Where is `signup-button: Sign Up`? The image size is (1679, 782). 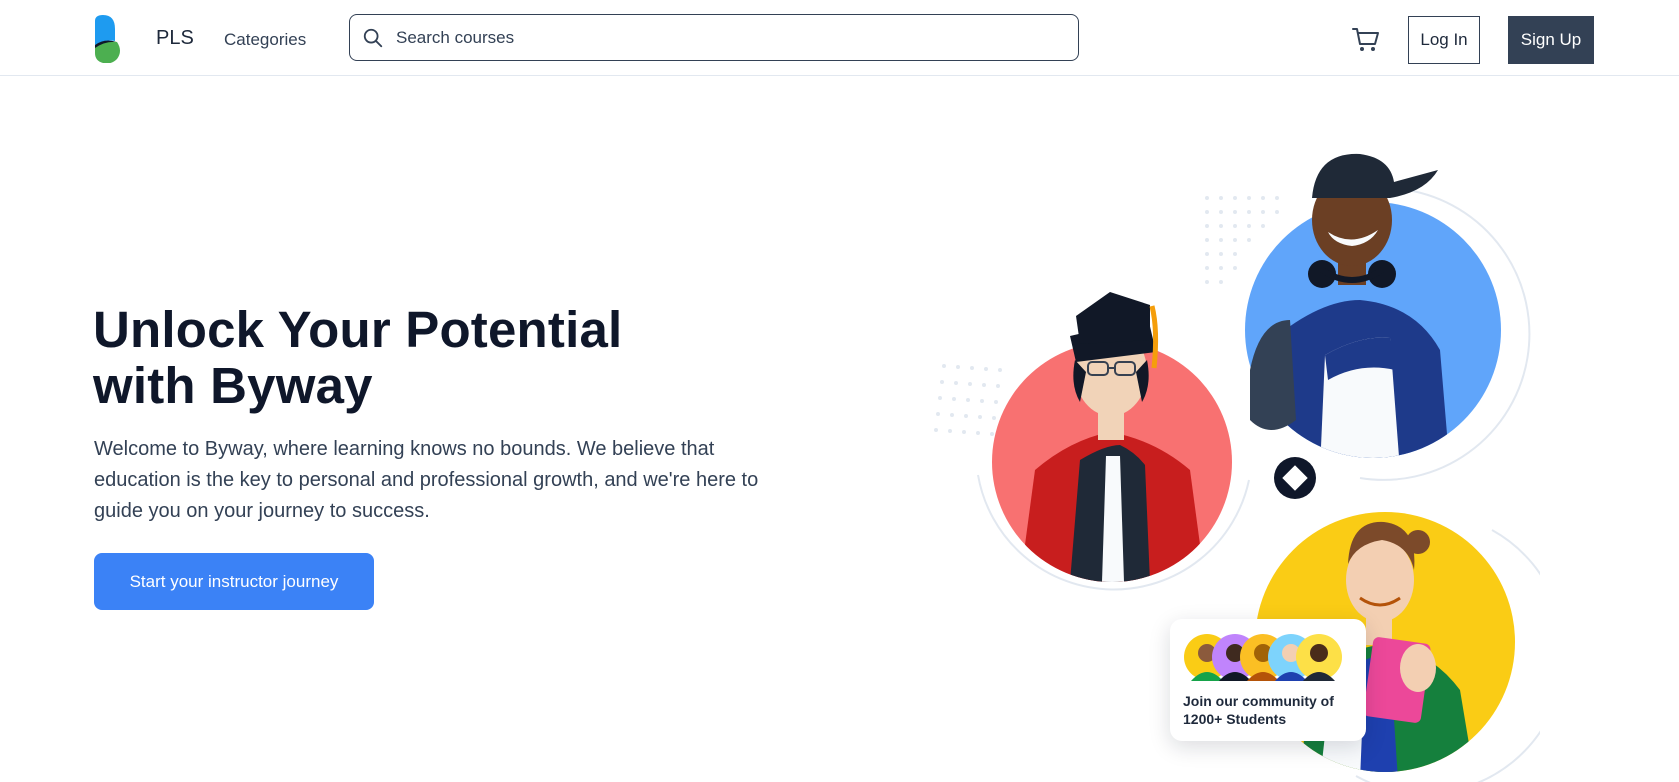 signup-button: Sign Up is located at coordinates (1551, 40).